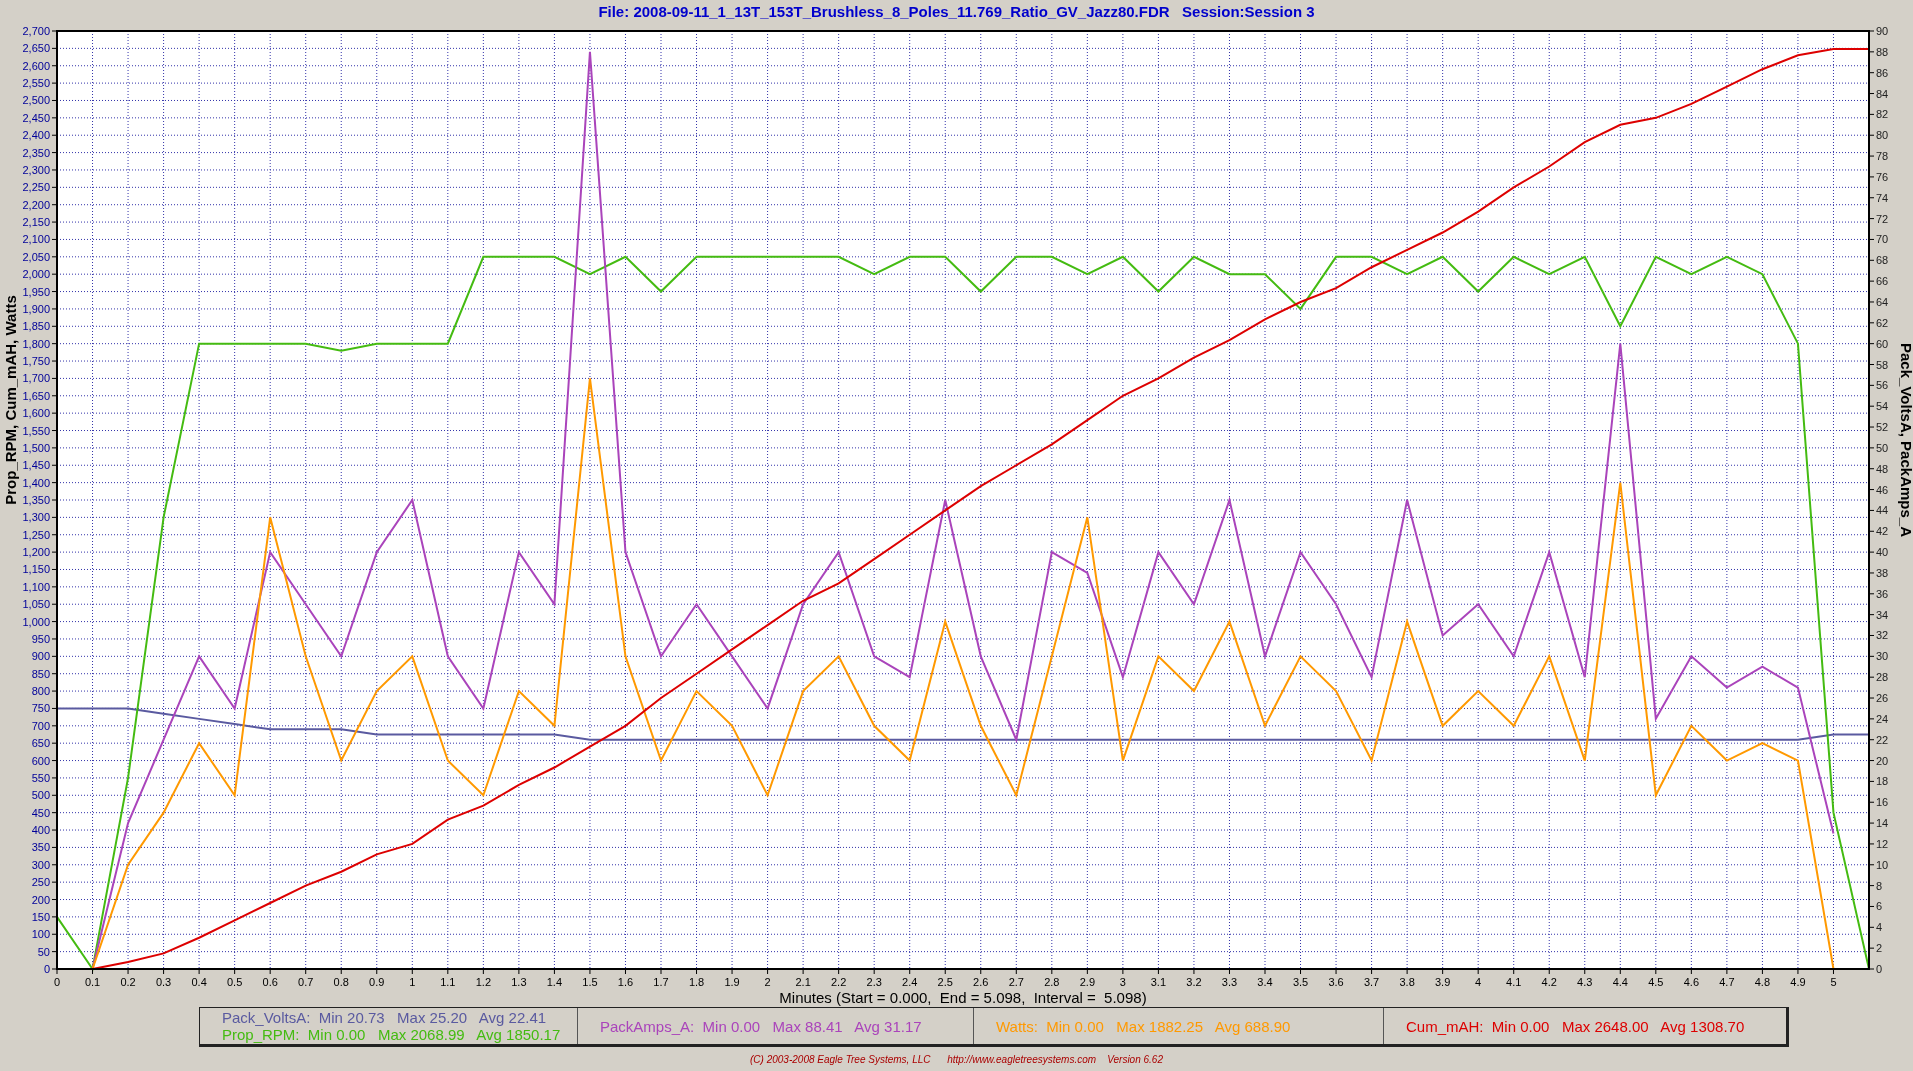 Image resolution: width=1913 pixels, height=1071 pixels. I want to click on axis-tick-label: 550, so click(40, 777).